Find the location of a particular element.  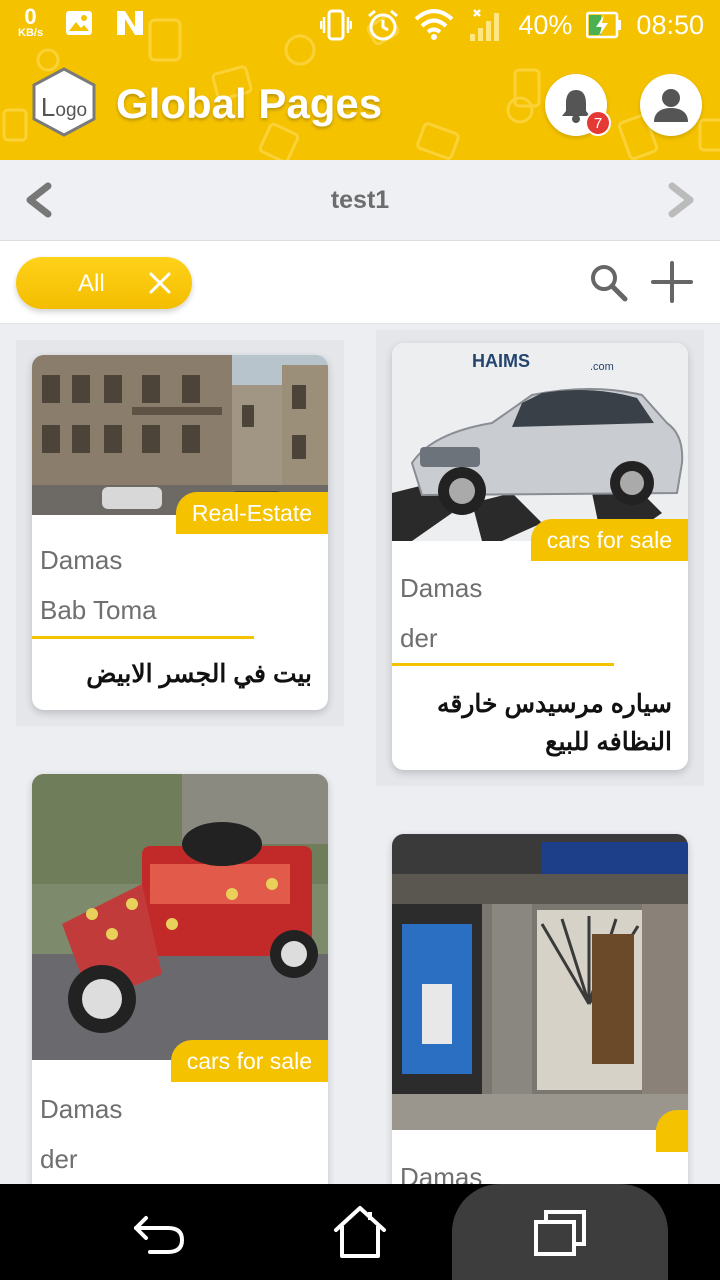

listing-title: بيت في الجسر الابيض is located at coordinates (199, 674).